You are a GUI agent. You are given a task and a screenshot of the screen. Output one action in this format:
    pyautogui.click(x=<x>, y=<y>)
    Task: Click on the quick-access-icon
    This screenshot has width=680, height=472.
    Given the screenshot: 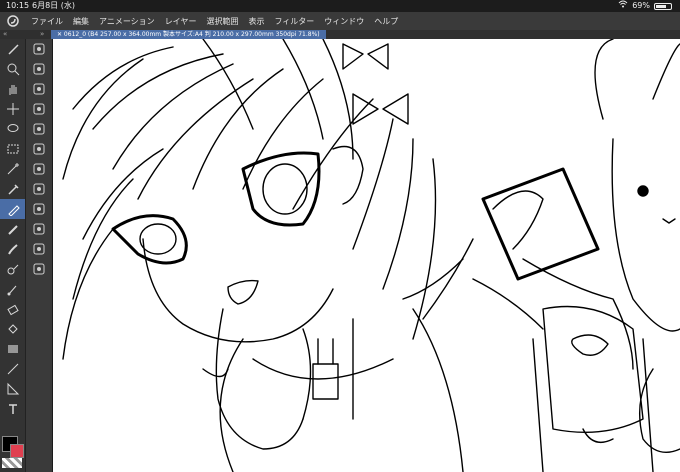 What is the action you would take?
    pyautogui.click(x=39, y=269)
    